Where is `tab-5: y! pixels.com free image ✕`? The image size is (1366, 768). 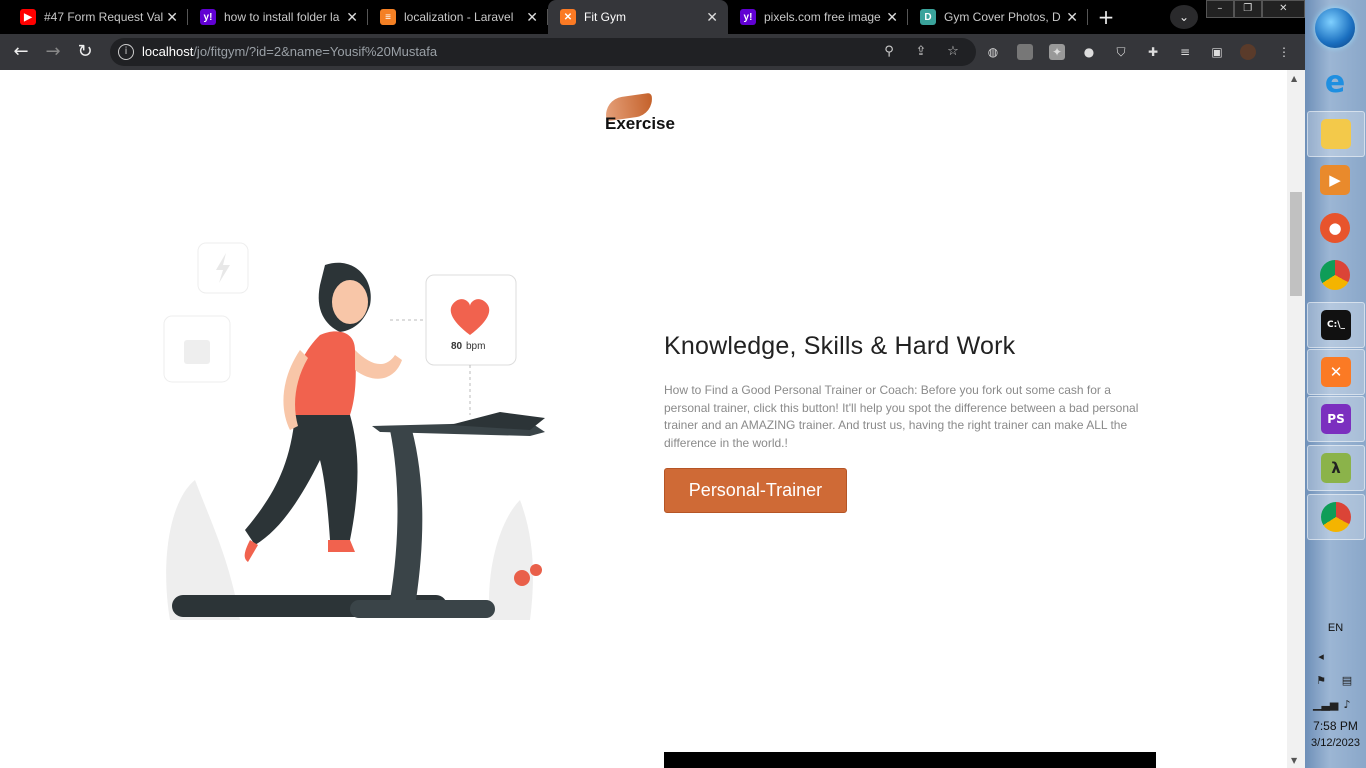 tab-5: y! pixels.com free image ✕ is located at coordinates (818, 17).